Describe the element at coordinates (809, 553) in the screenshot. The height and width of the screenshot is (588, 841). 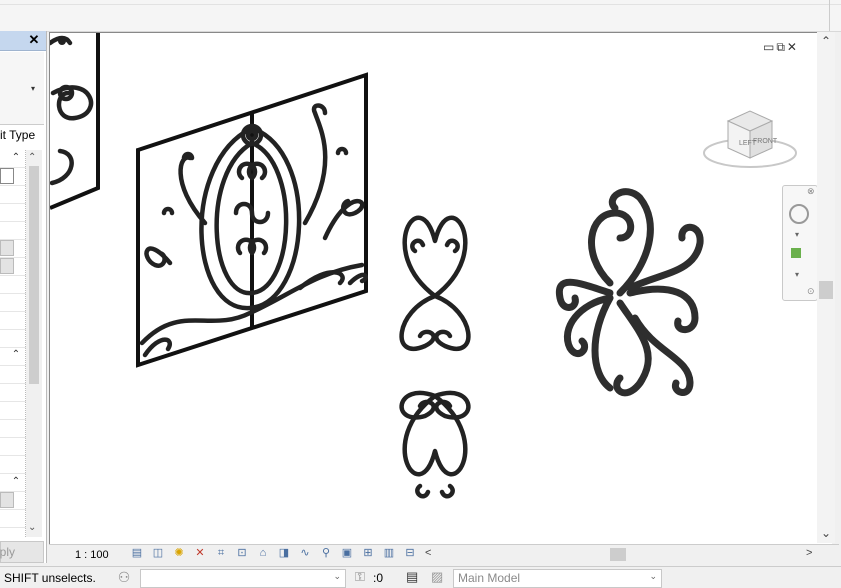
I see `scroll-right-icon: >` at that location.